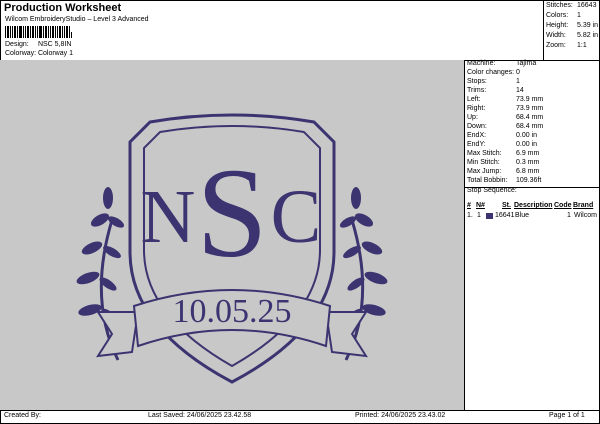  What do you see at coordinates (520, 90) in the screenshot?
I see `info-value: 14` at bounding box center [520, 90].